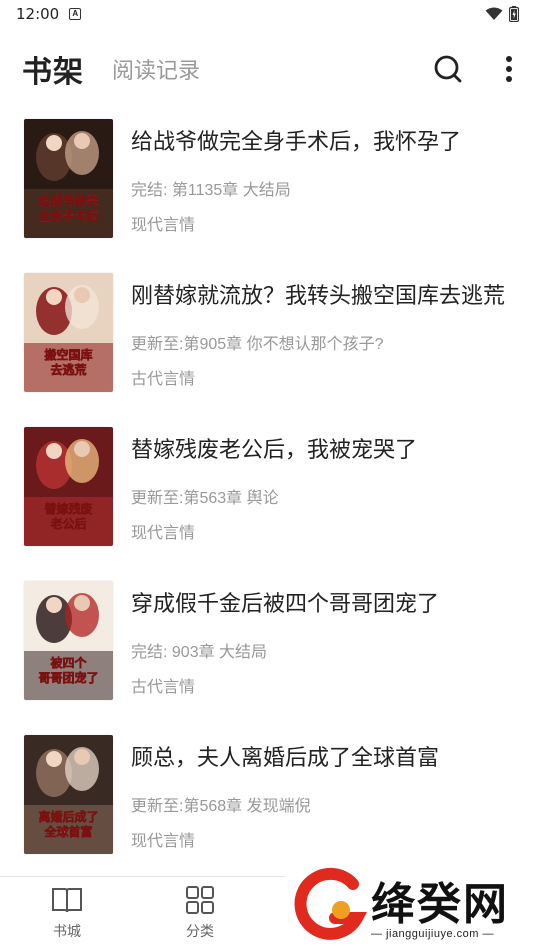  I want to click on nav-category: 分类, so click(200, 913).